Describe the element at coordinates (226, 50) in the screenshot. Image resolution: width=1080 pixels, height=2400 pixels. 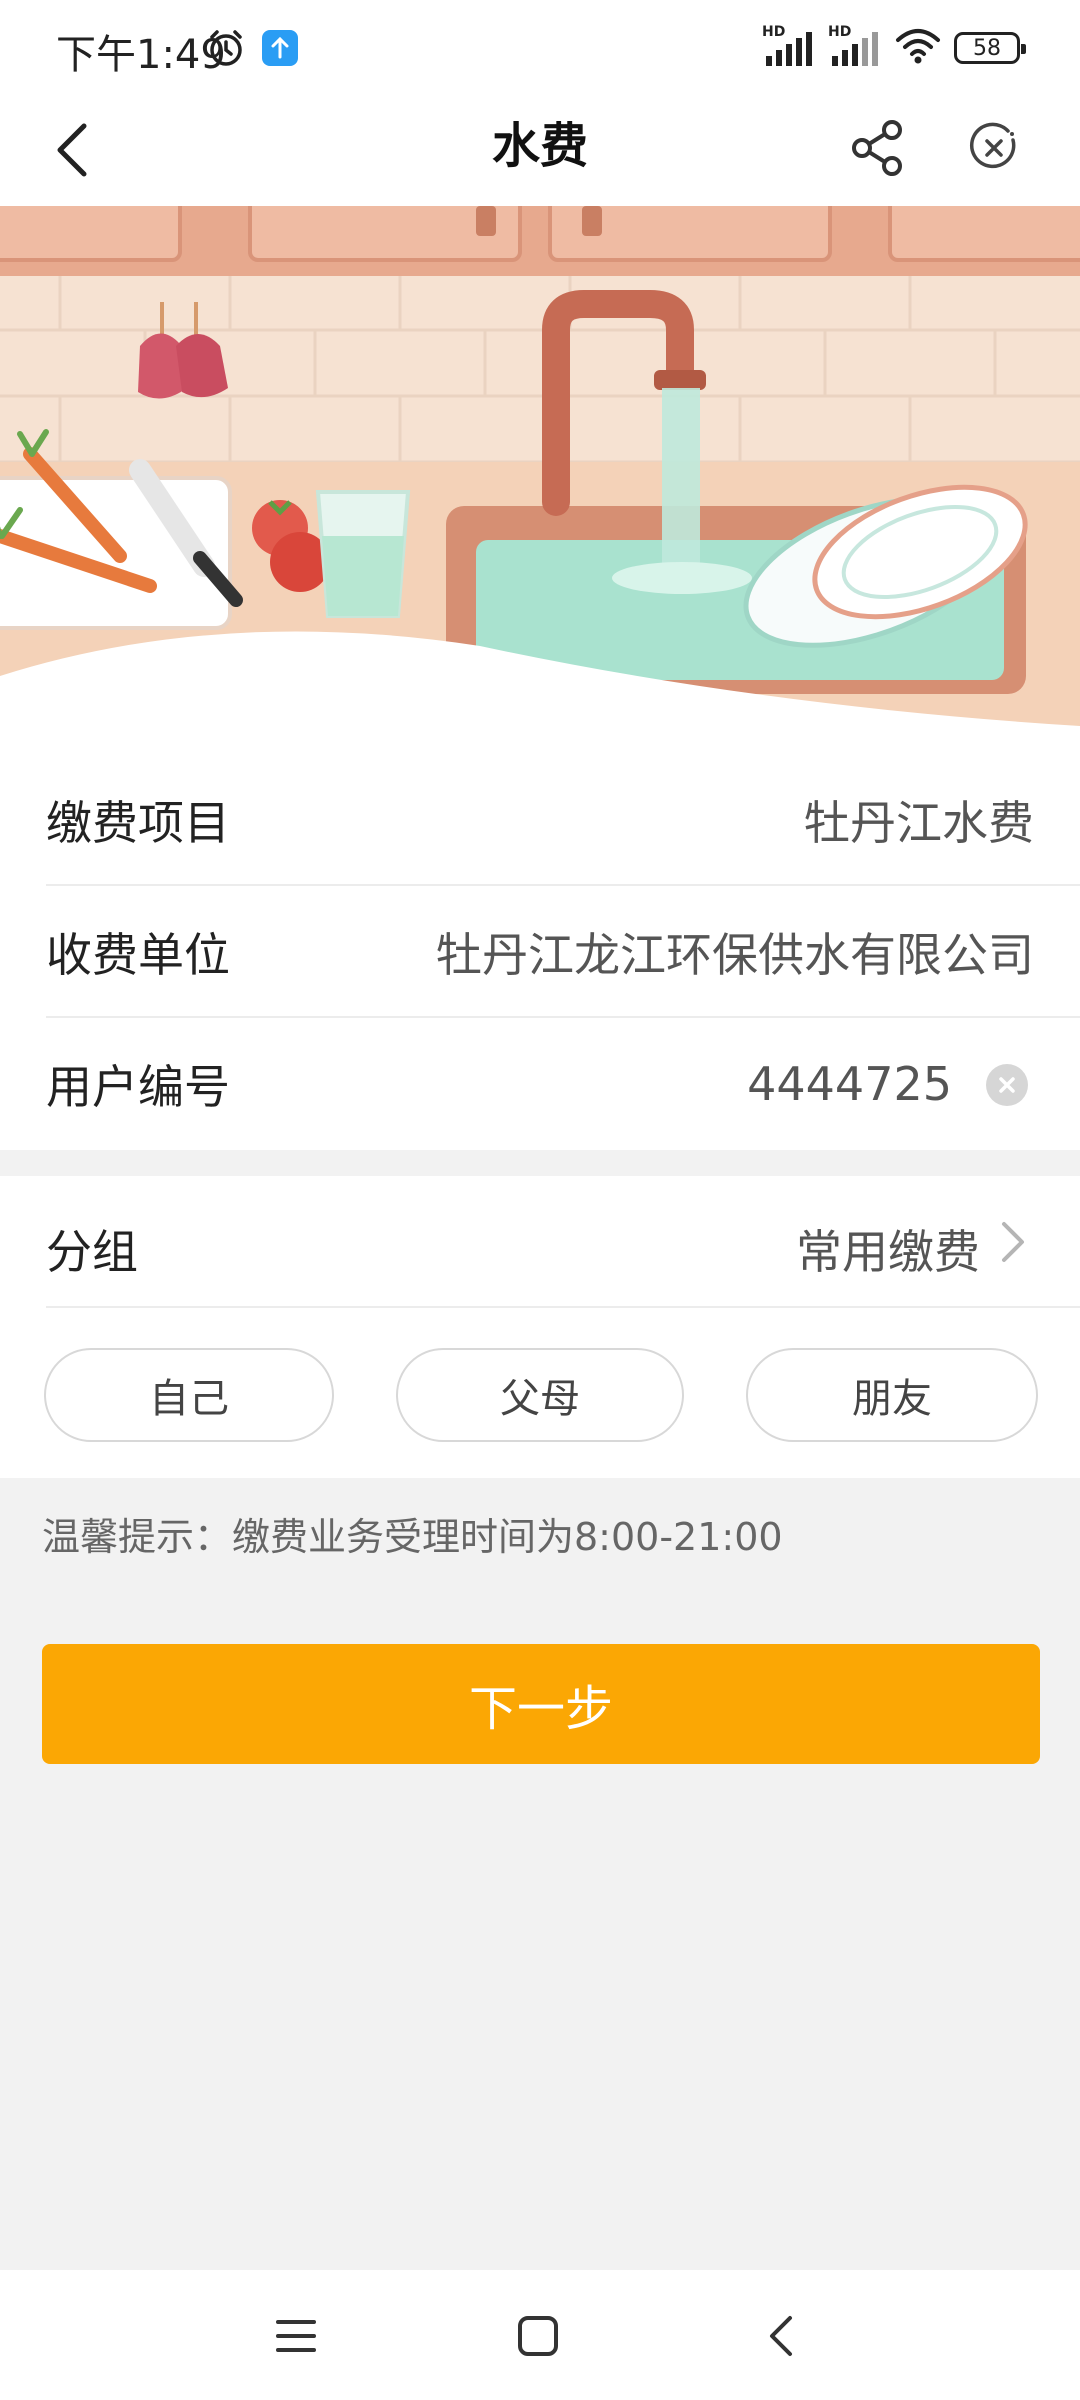
I see `alarm-icon` at that location.